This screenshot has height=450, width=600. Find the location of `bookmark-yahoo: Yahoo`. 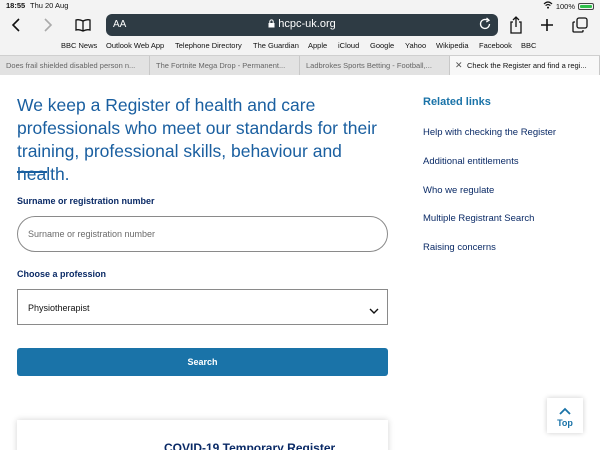

bookmark-yahoo: Yahoo is located at coordinates (415, 45).